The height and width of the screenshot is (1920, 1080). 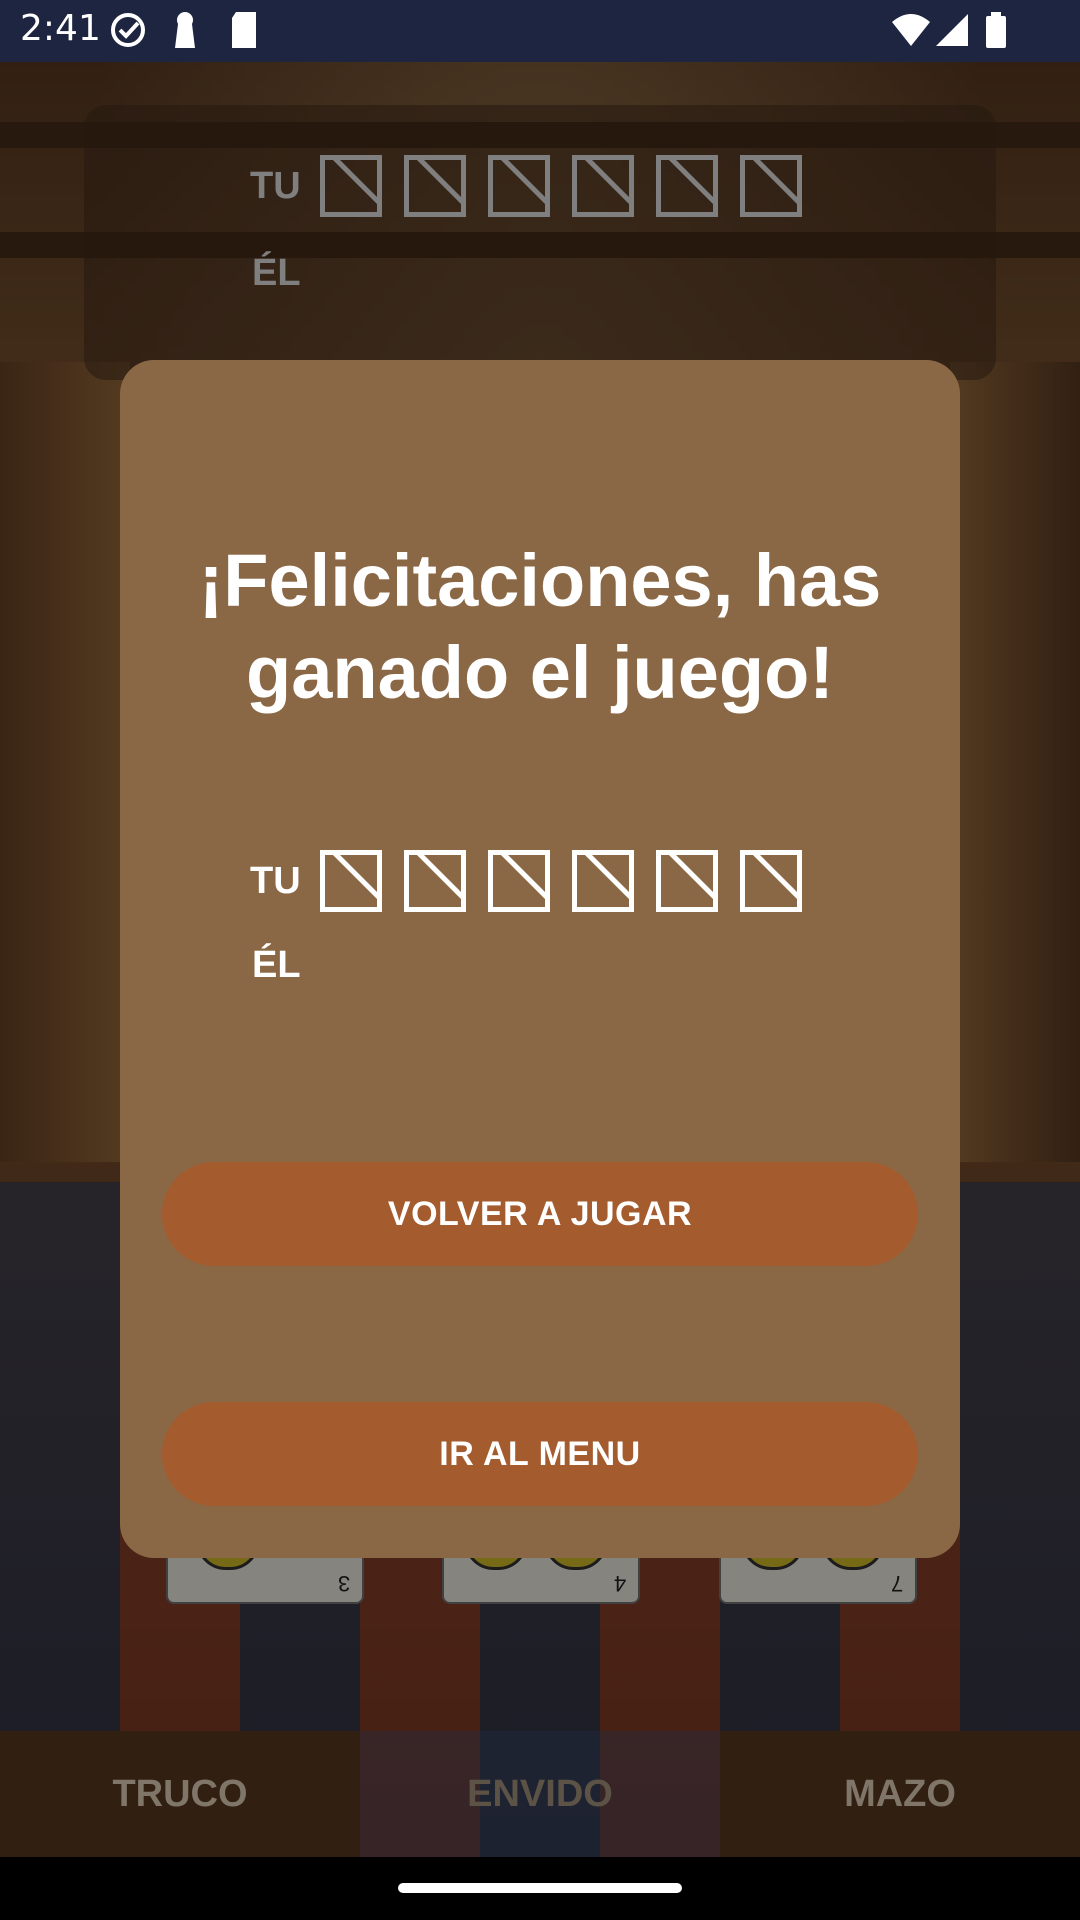 What do you see at coordinates (952, 32) in the screenshot?
I see `signal-icon` at bounding box center [952, 32].